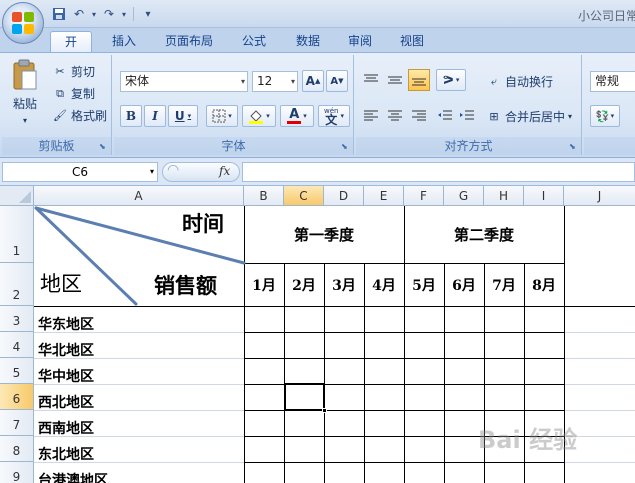 This screenshot has height=483, width=635. Describe the element at coordinates (544, 286) in the screenshot. I see `month-header: 8月` at that location.